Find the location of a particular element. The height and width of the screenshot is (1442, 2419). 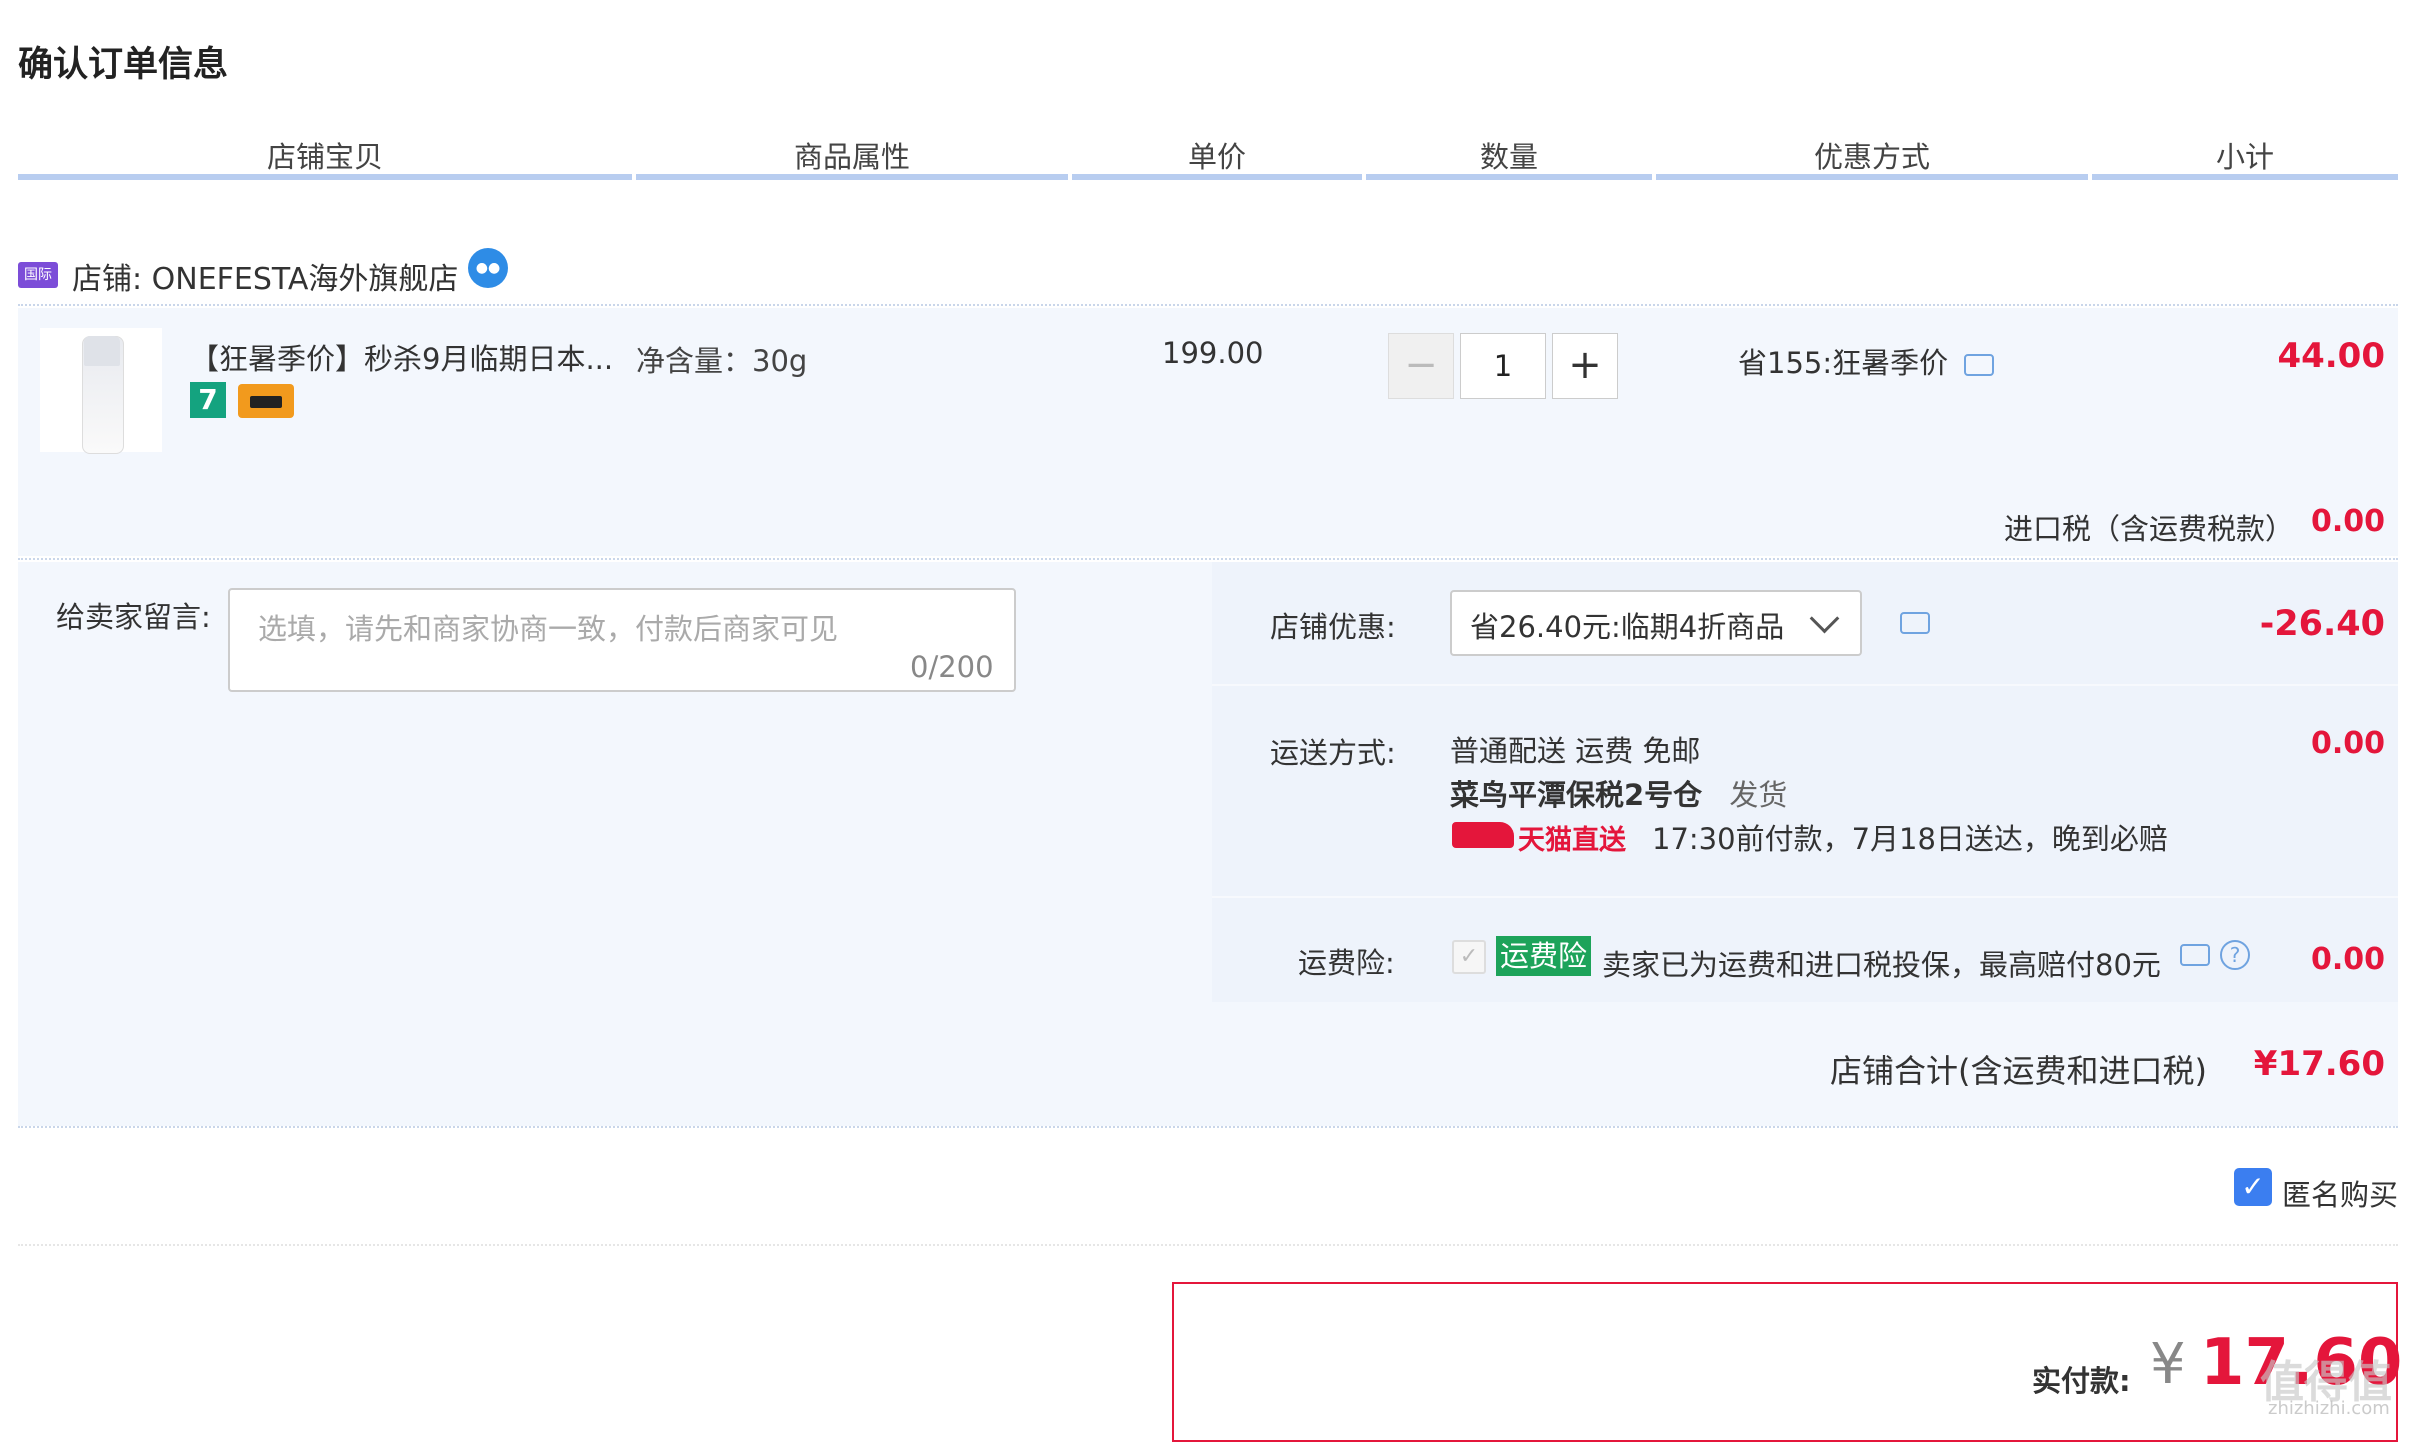

insurance-value: 0.00 is located at coordinates (2347, 959).